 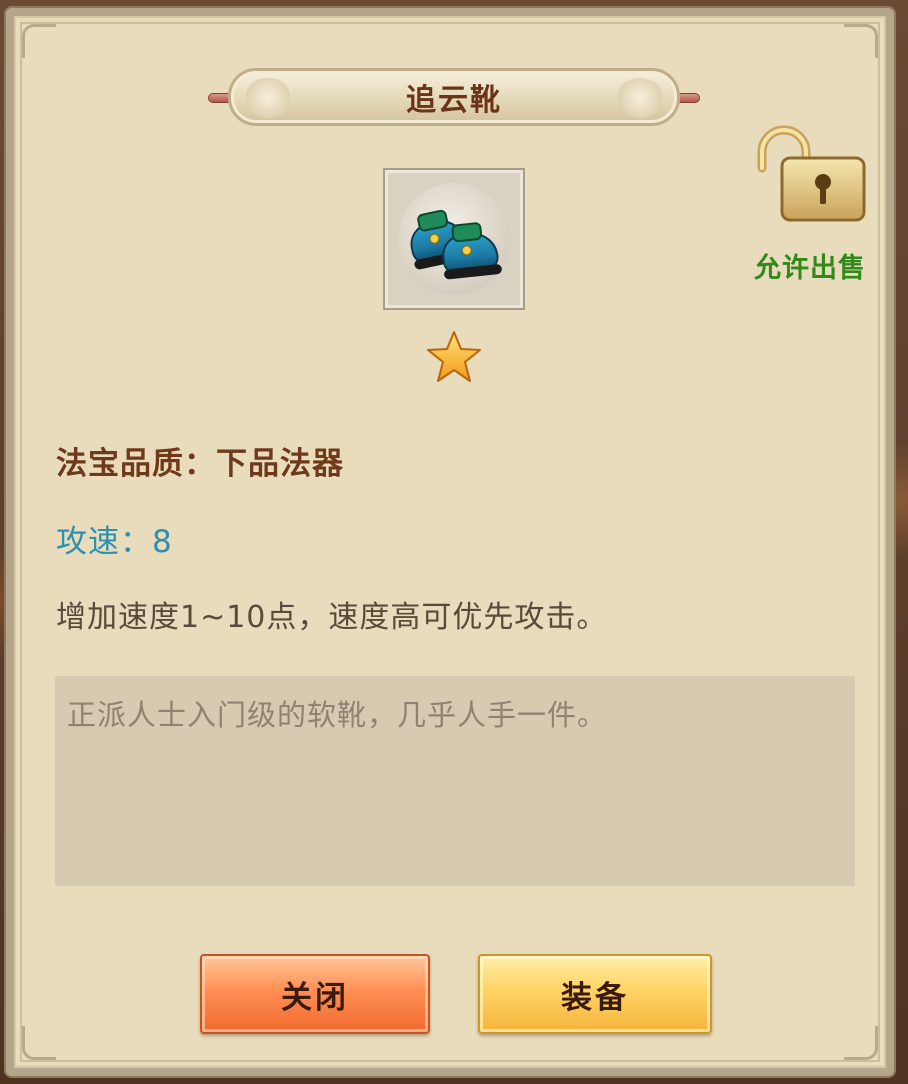 What do you see at coordinates (114, 542) in the screenshot?
I see `attack-speed-stat: 攻速：8` at bounding box center [114, 542].